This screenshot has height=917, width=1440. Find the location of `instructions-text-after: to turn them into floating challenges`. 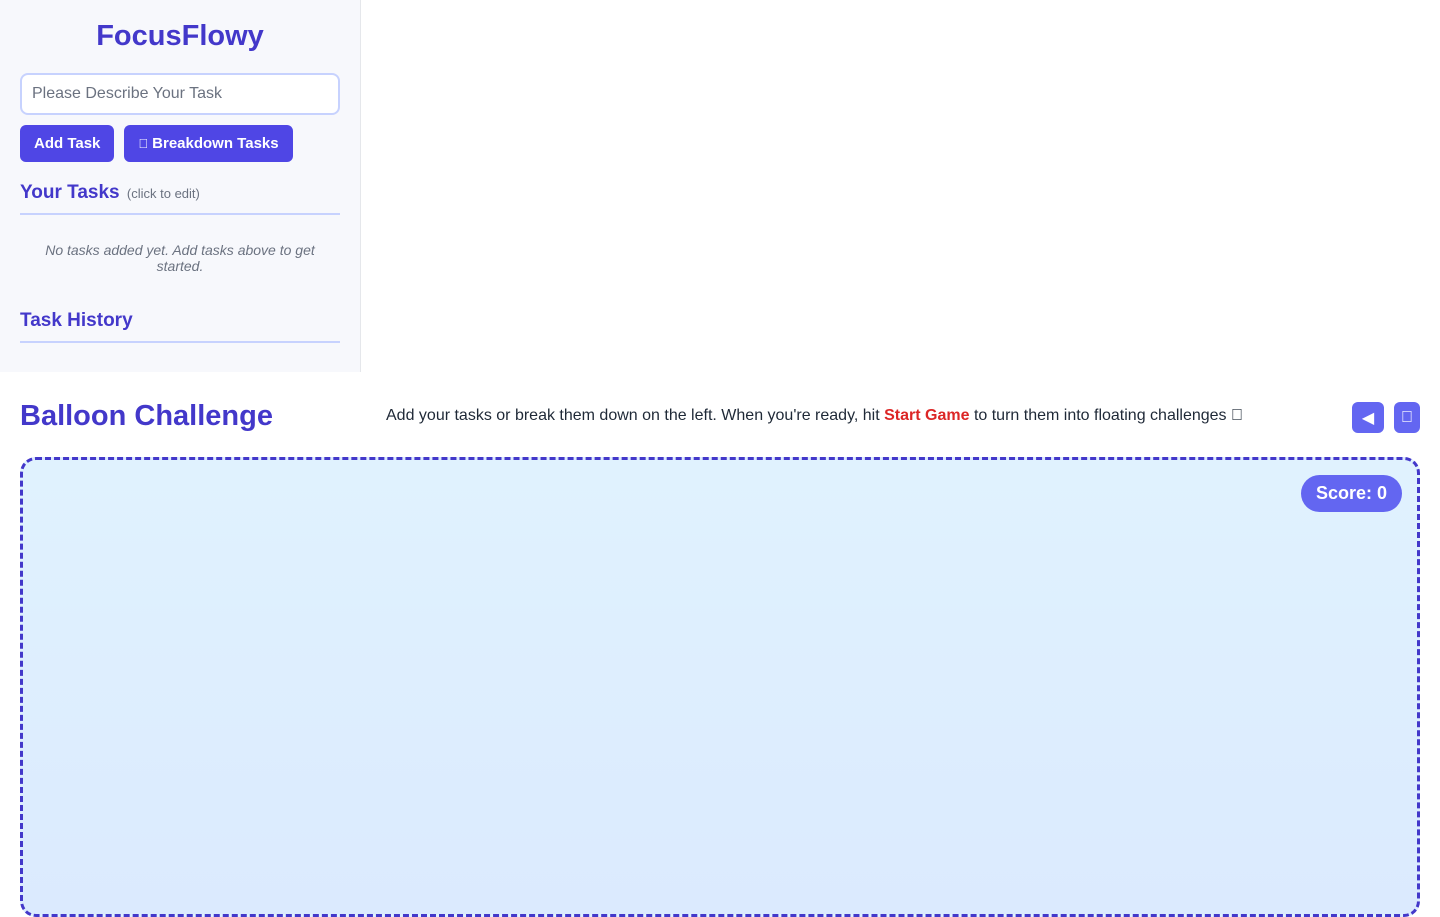

instructions-text-after: to turn them into floating challenges is located at coordinates (1100, 415).